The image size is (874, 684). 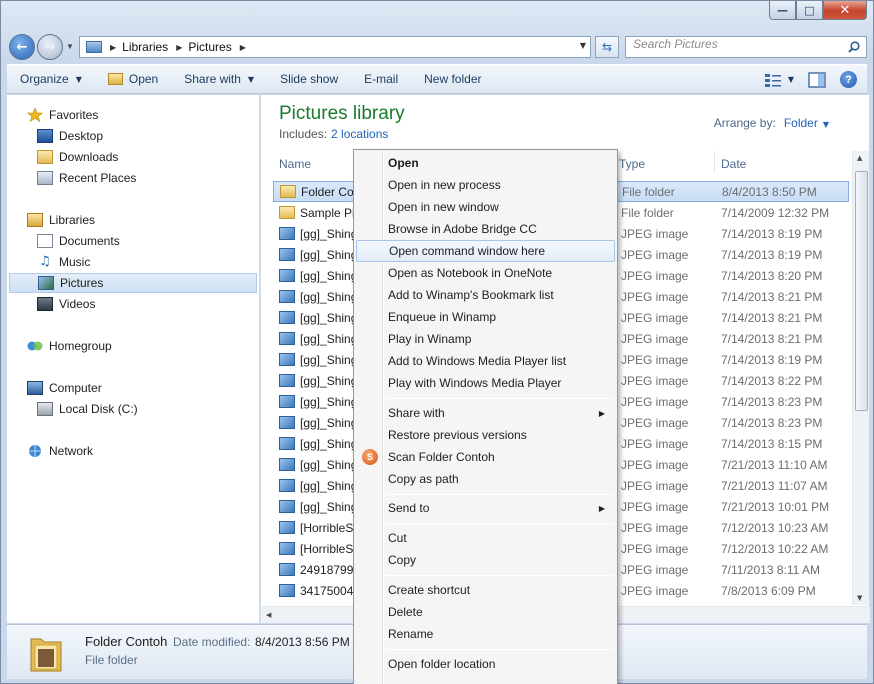 I want to click on menu-item-play-wmp: Play with Windows Media Player, so click(x=485, y=383).